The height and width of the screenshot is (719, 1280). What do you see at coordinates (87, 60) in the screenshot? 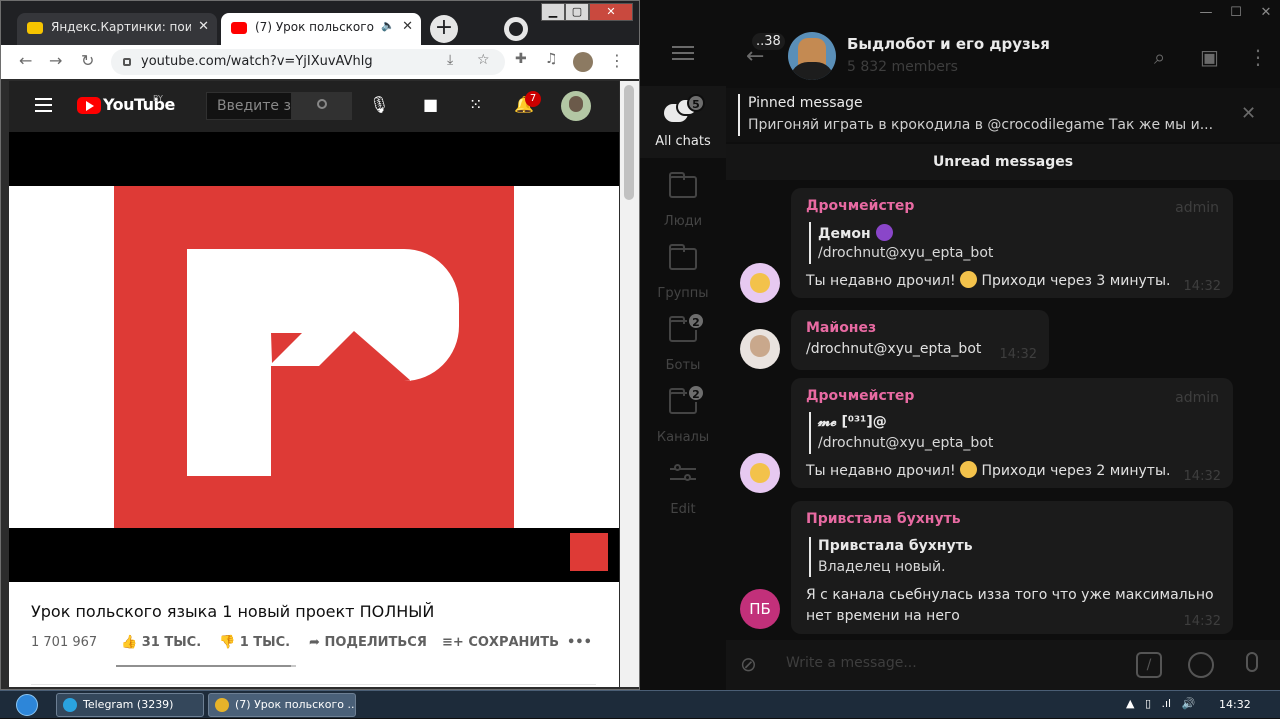
I see `reload-icon: ↻` at bounding box center [87, 60].